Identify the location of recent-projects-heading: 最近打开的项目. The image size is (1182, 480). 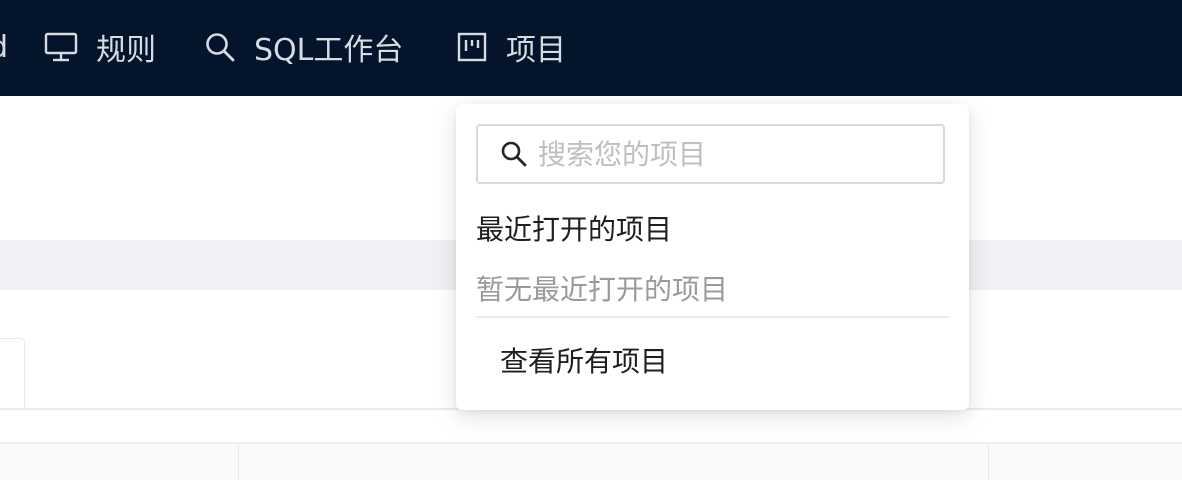
(574, 229).